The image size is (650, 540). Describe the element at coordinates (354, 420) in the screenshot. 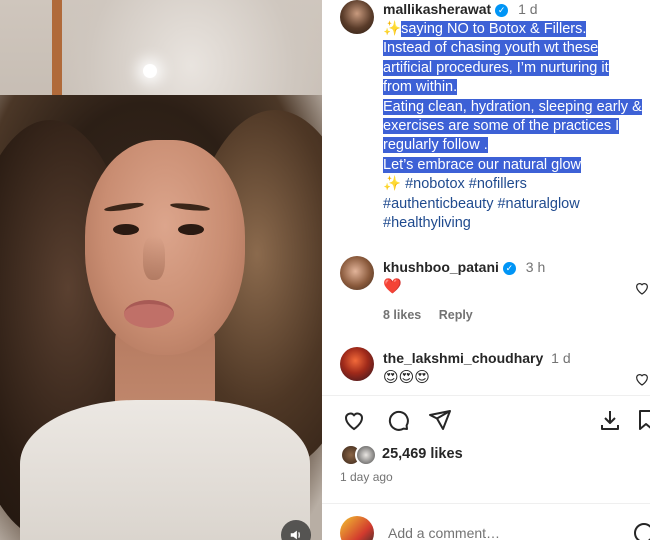

I see `heart-icon` at that location.